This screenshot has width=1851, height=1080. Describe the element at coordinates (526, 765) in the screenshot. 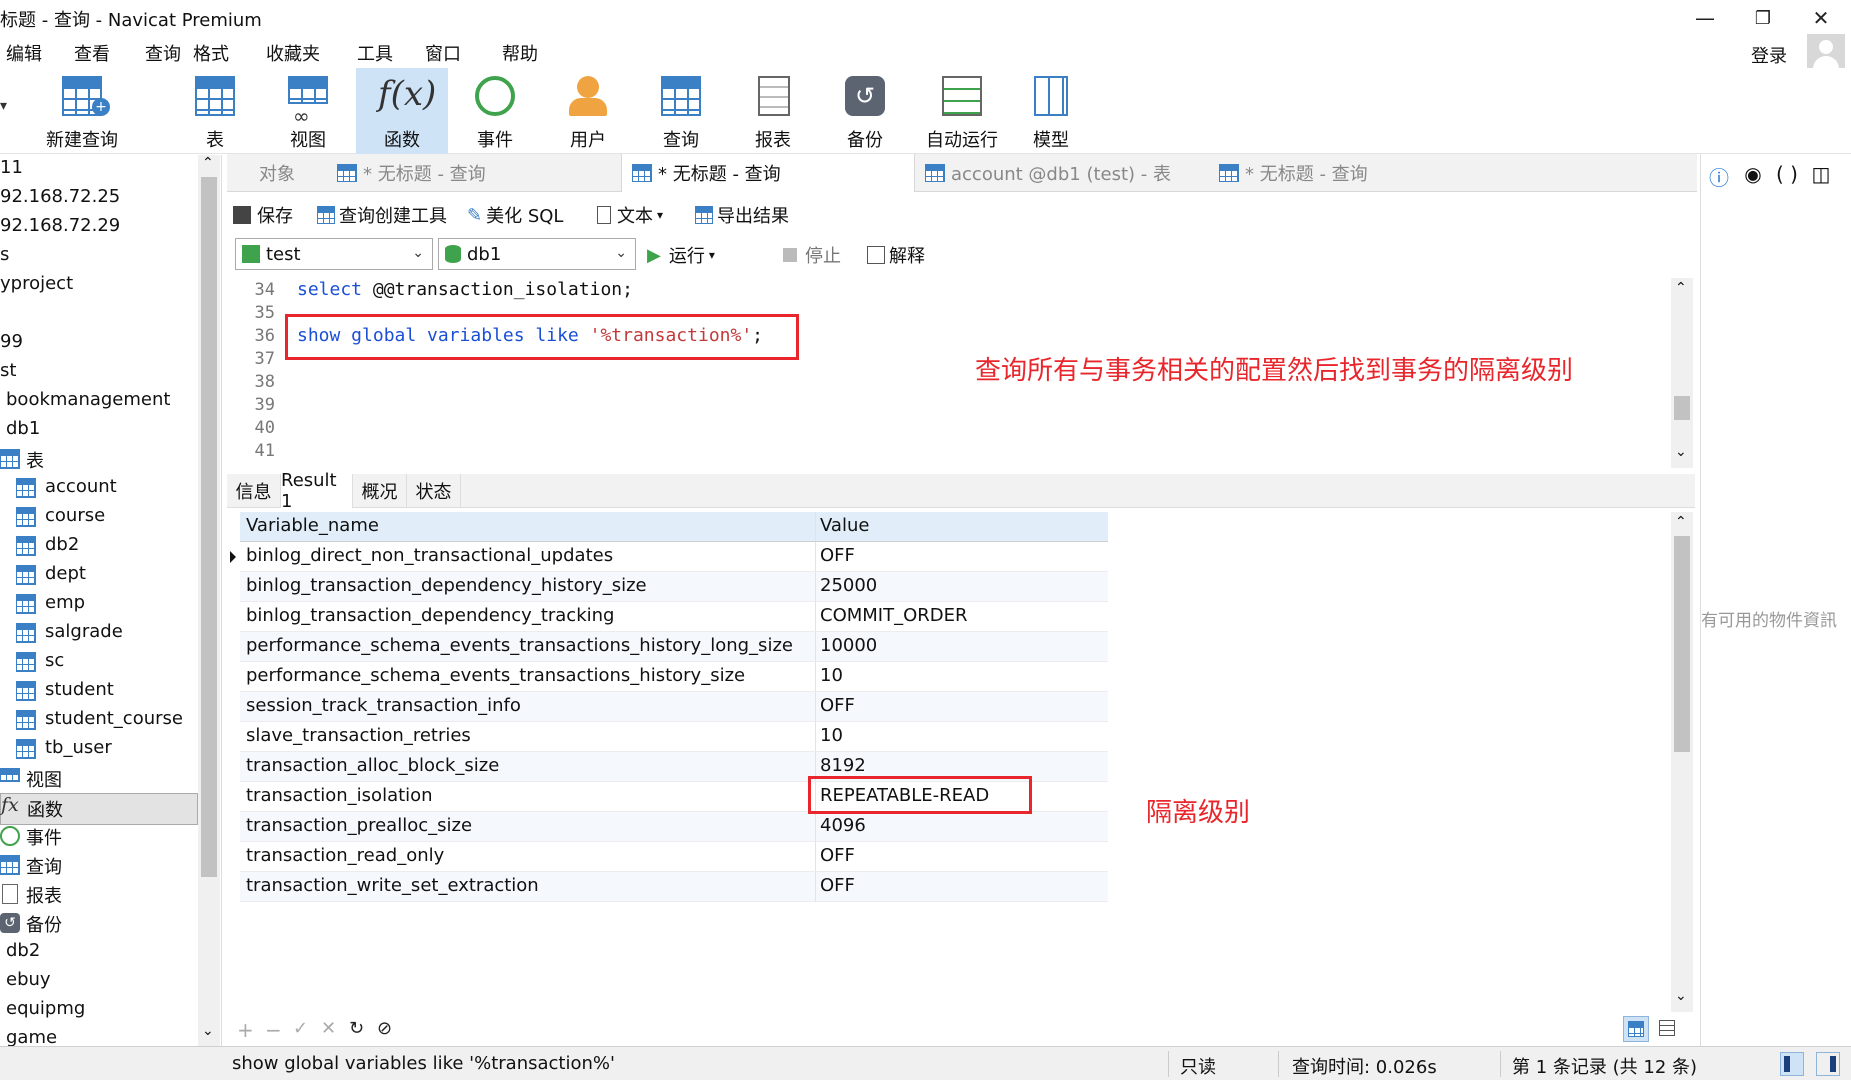

I see `cell-variable-name: transaction_alloc_block_size` at that location.